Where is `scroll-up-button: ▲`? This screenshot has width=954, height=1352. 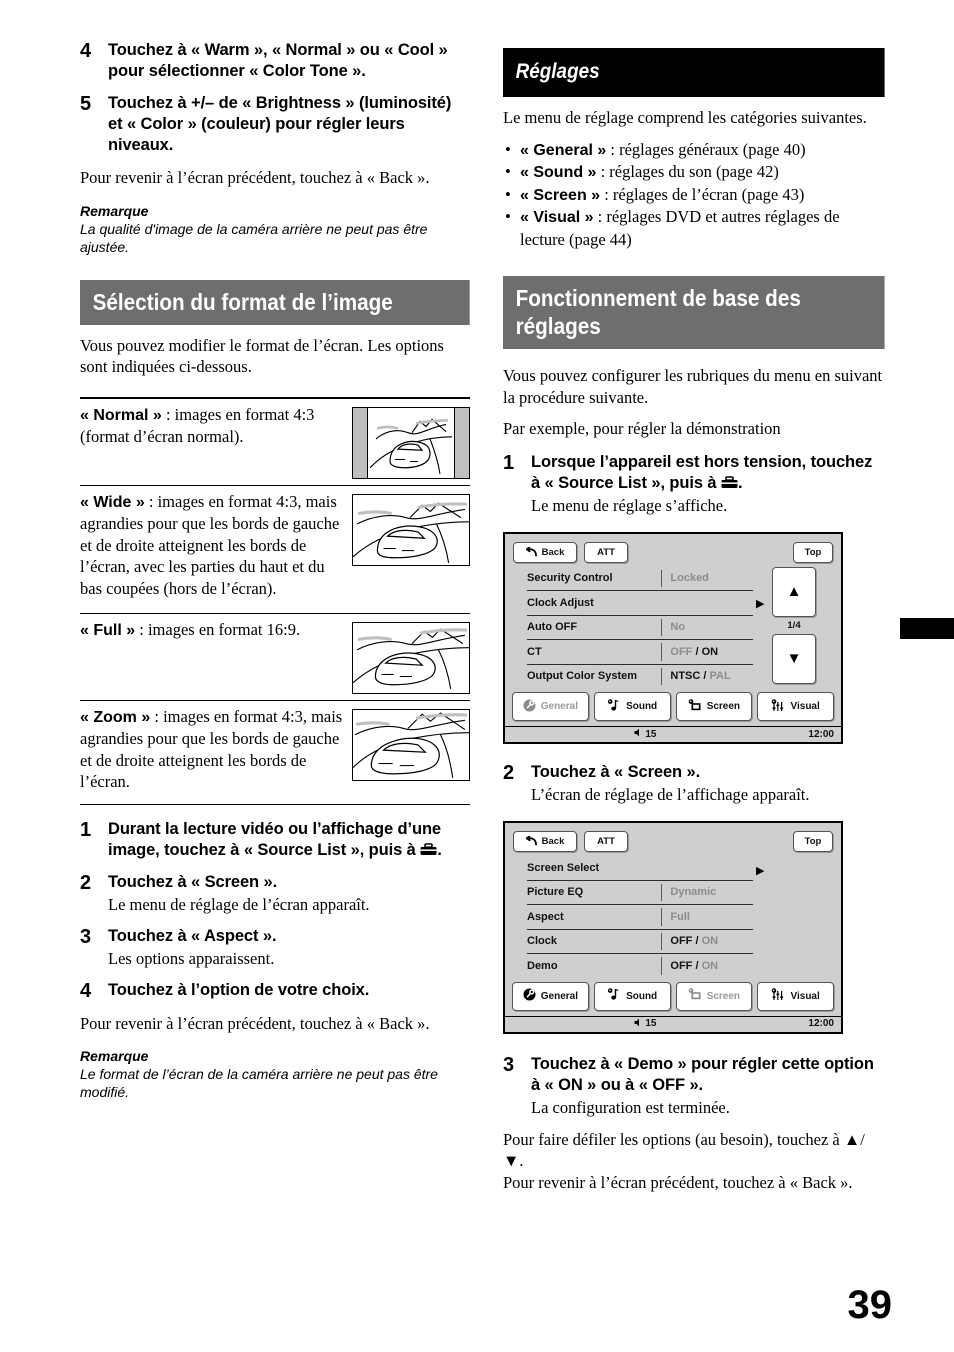
scroll-up-button: ▲ is located at coordinates (794, 591).